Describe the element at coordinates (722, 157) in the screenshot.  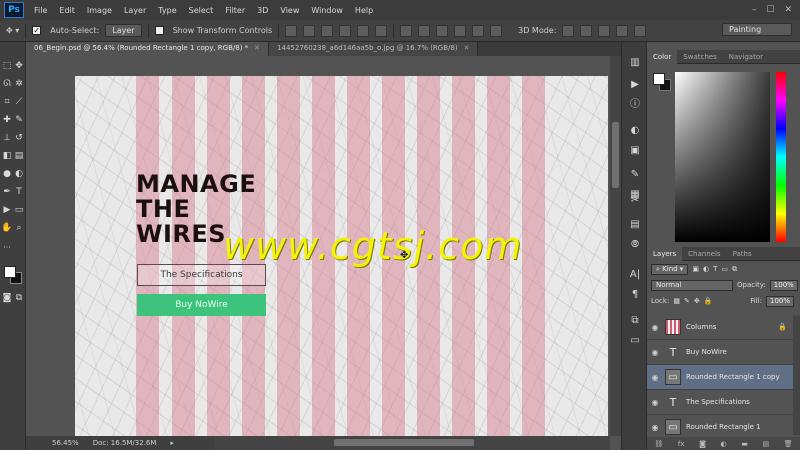
I see `color-picker-field` at that location.